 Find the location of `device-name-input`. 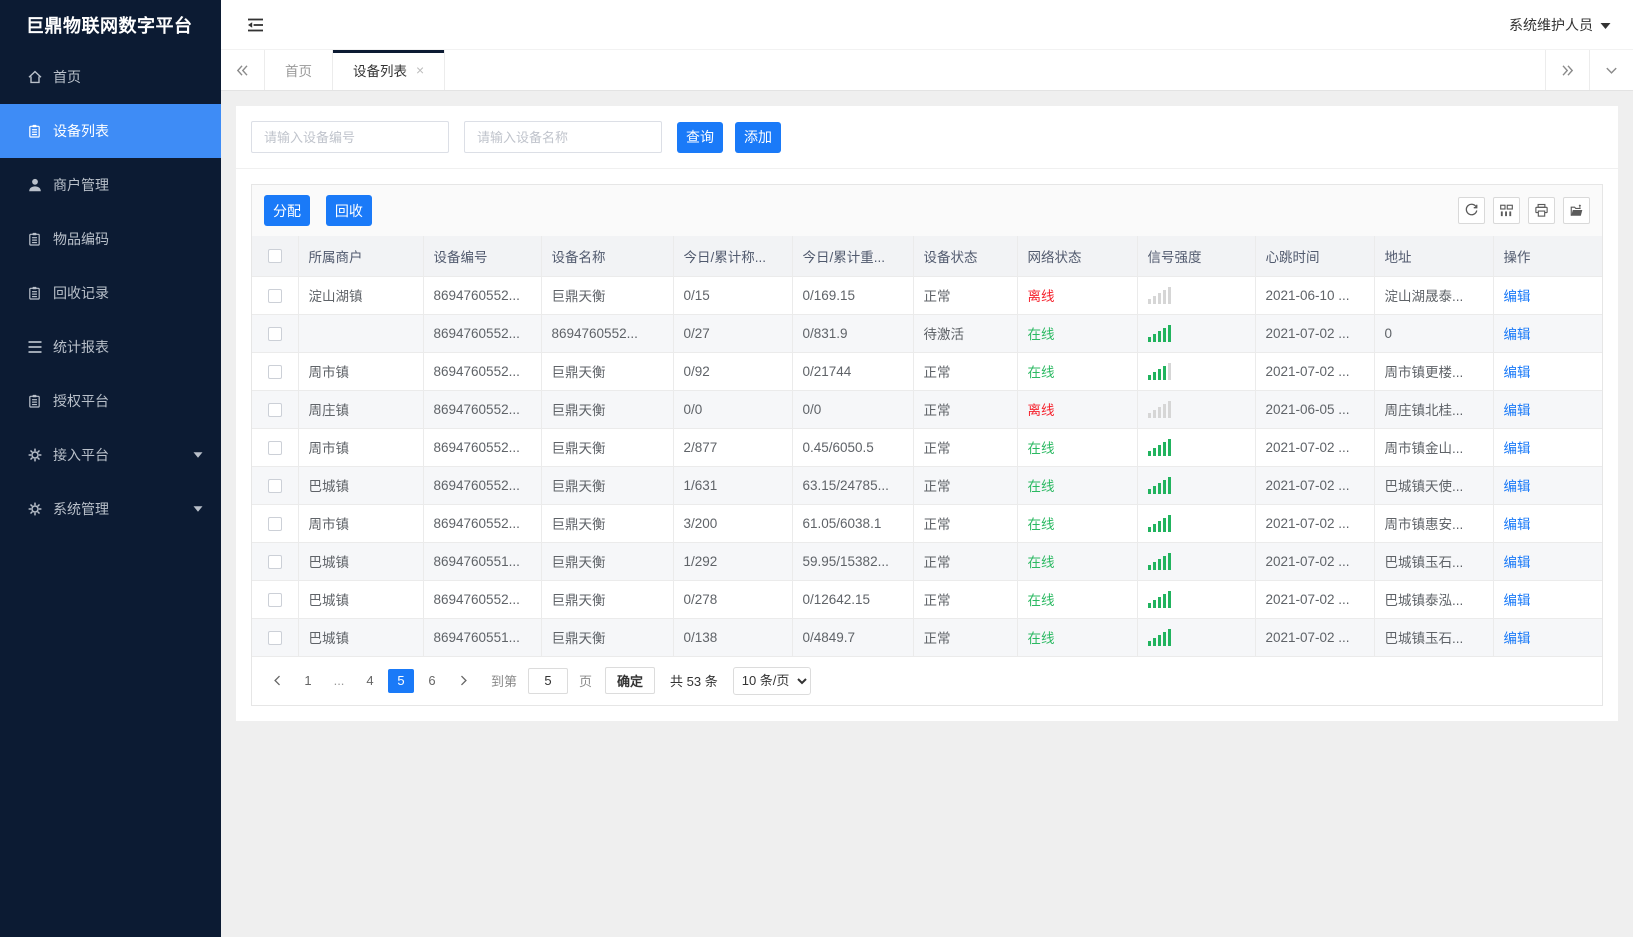

device-name-input is located at coordinates (563, 137).